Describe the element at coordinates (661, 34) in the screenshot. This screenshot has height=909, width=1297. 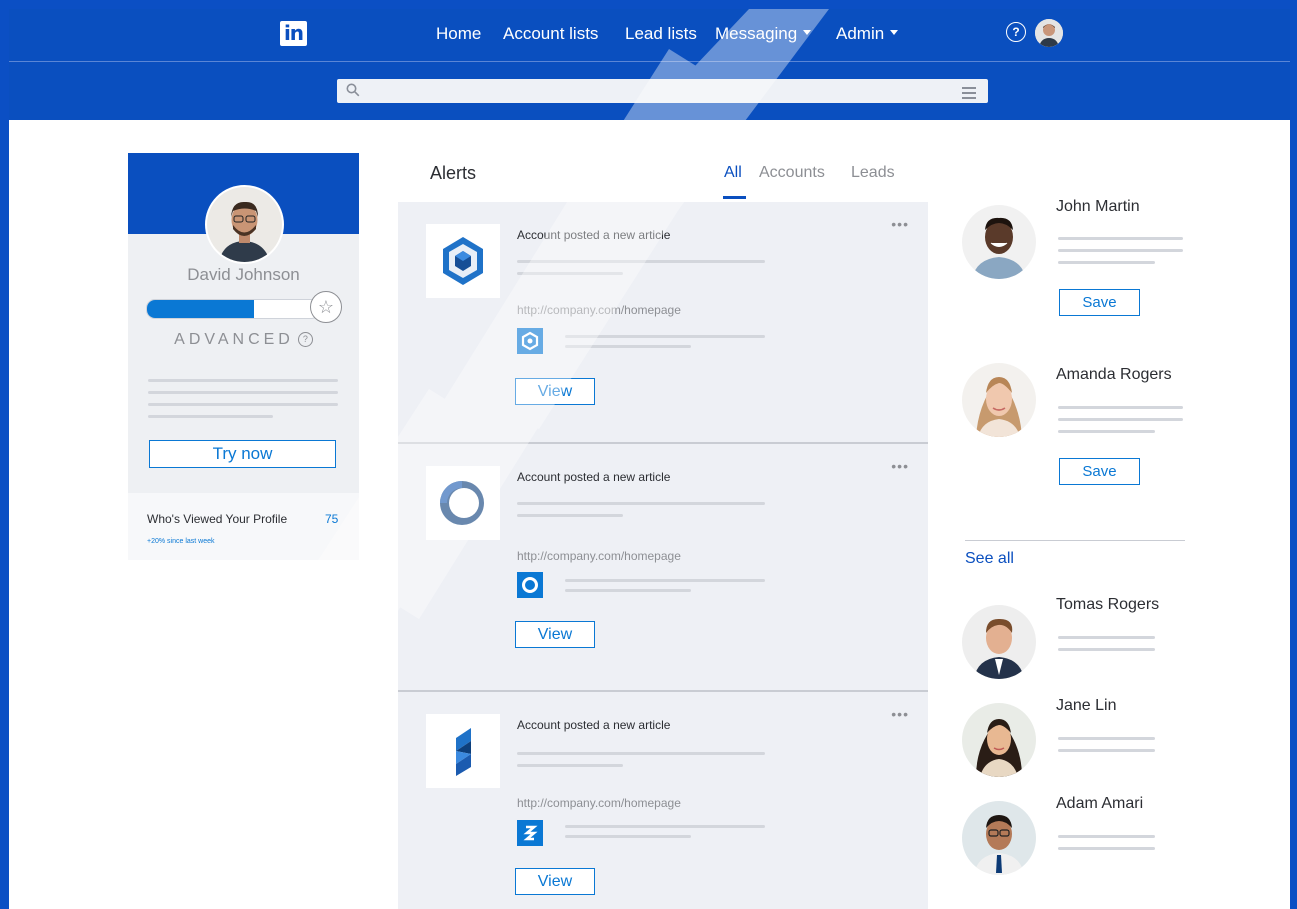
I see `nav-lead-lists: Lead lists` at that location.